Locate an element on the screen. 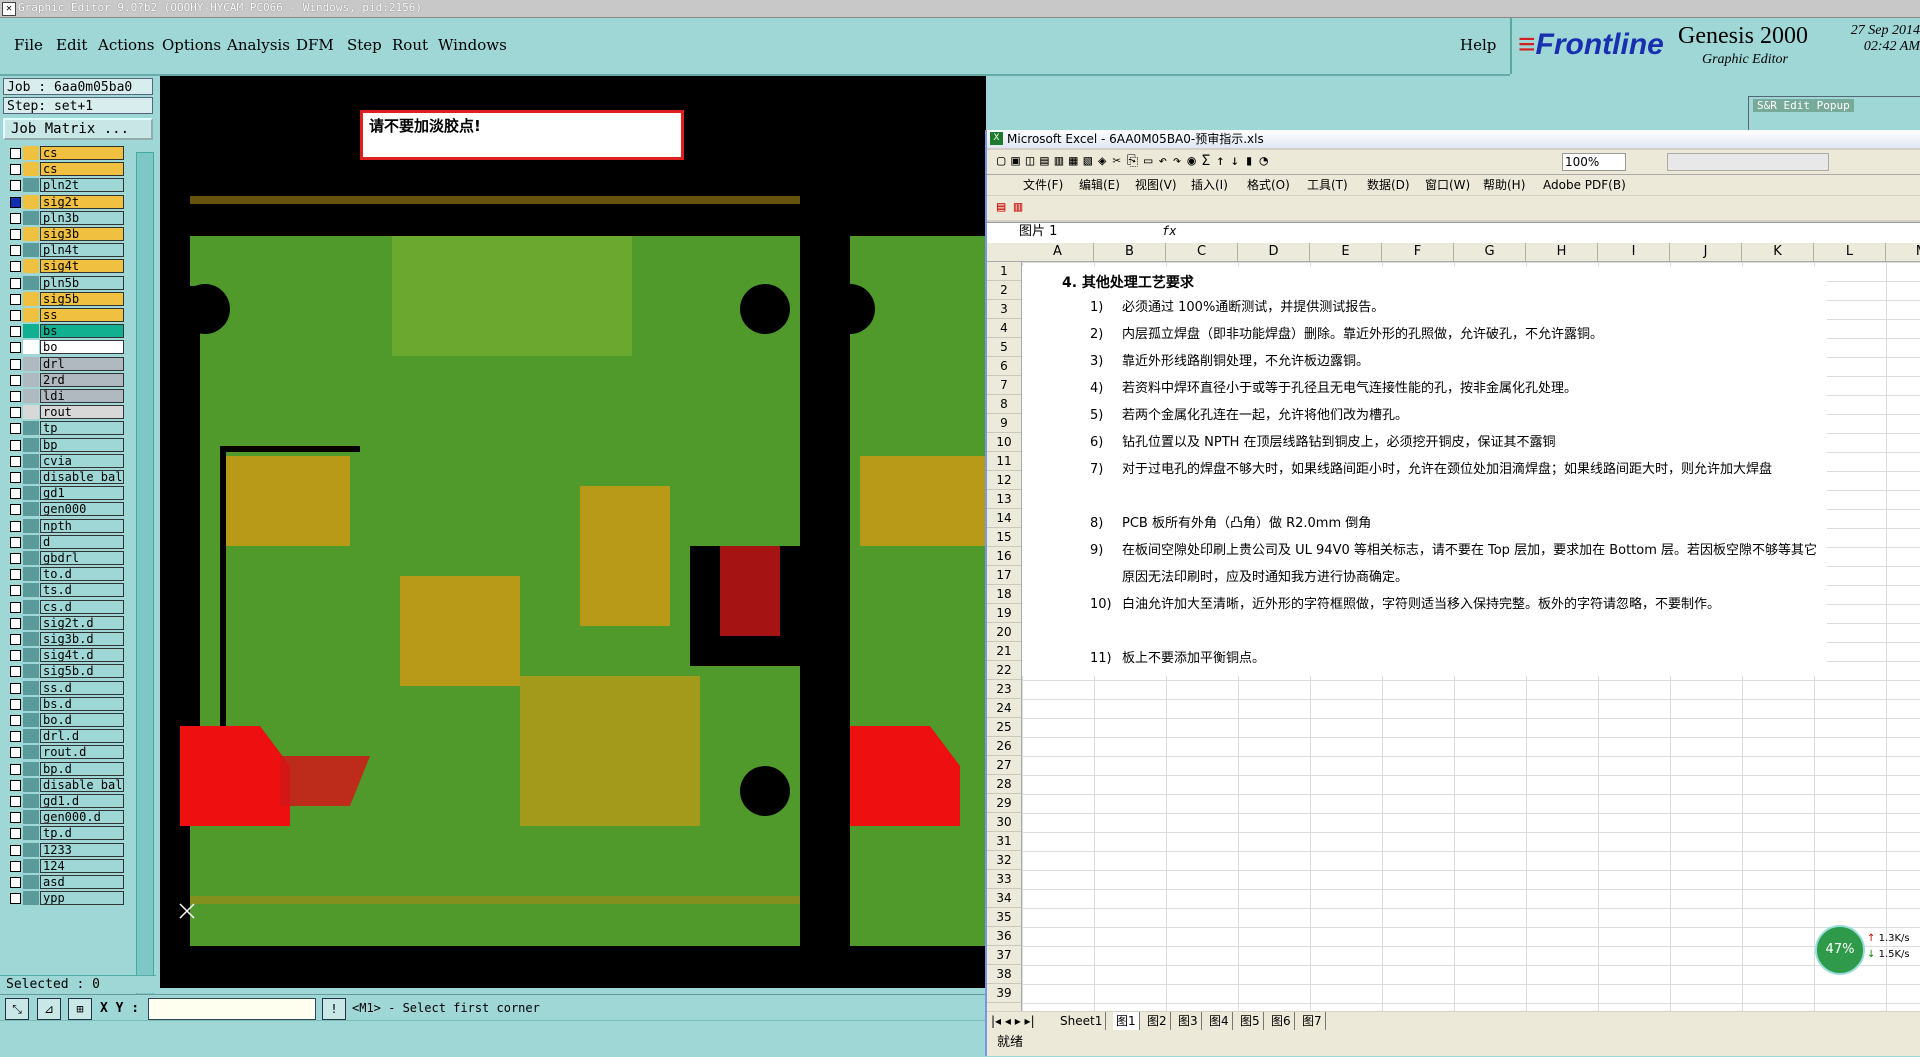 Image resolution: width=1920 pixels, height=1057 pixels. layer-row: rout.d is located at coordinates (64, 752).